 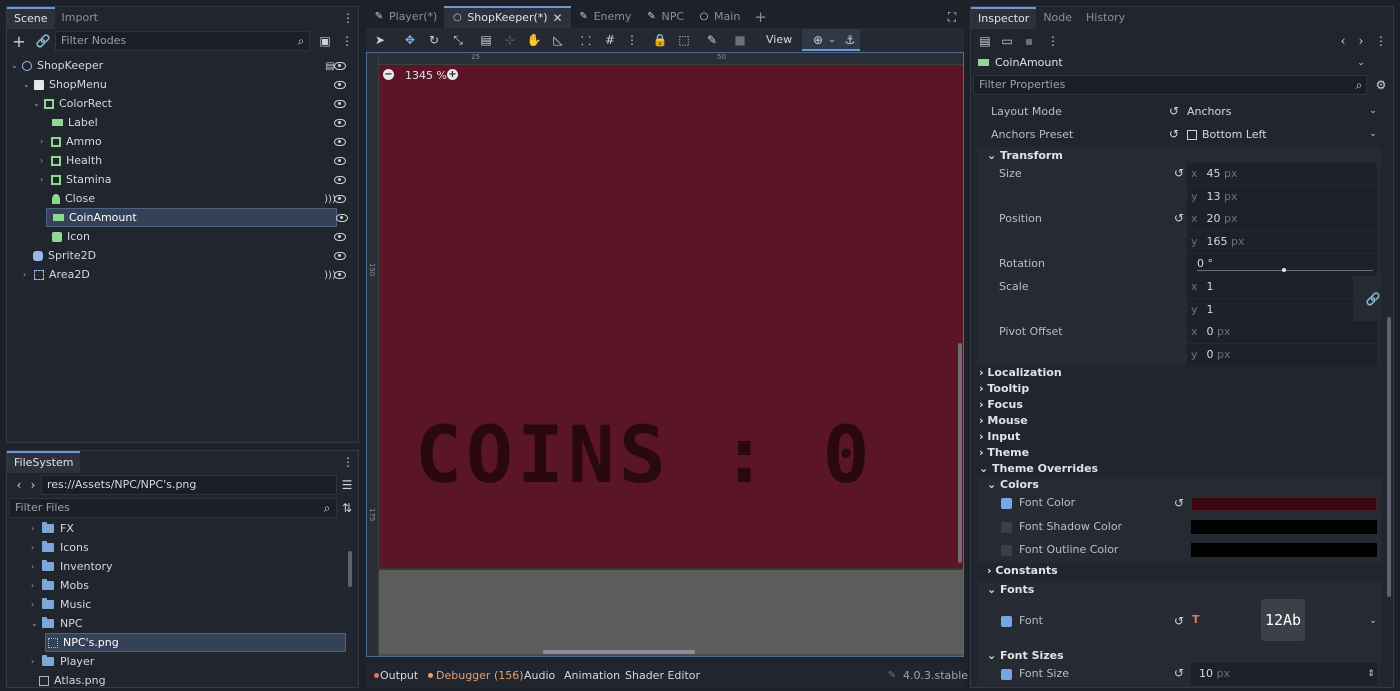 What do you see at coordinates (452, 74) in the screenshot?
I see `zoom-in-icon: +` at bounding box center [452, 74].